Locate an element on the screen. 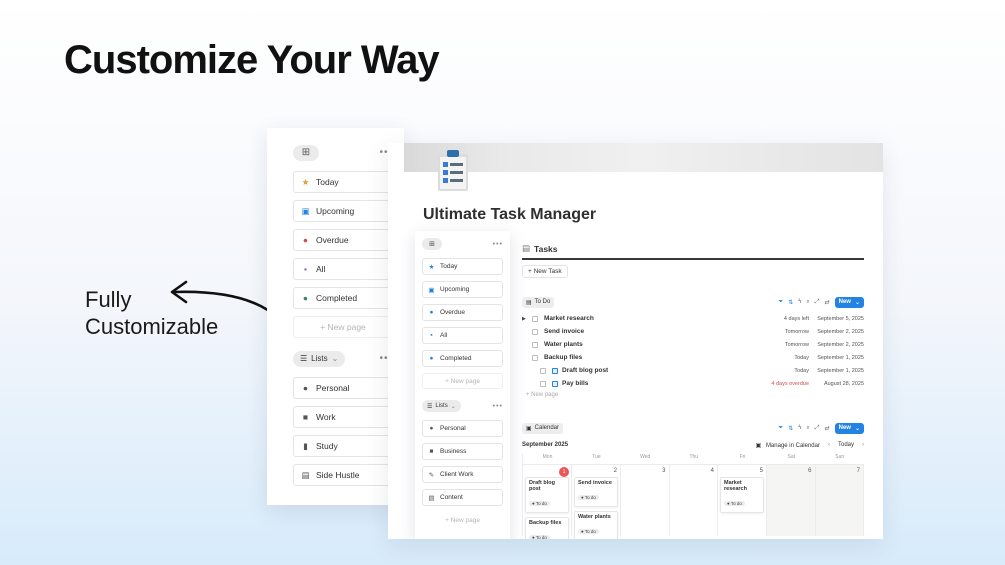 The height and width of the screenshot is (565, 1005). embedded-new-page-button: + New page is located at coordinates (462, 381).